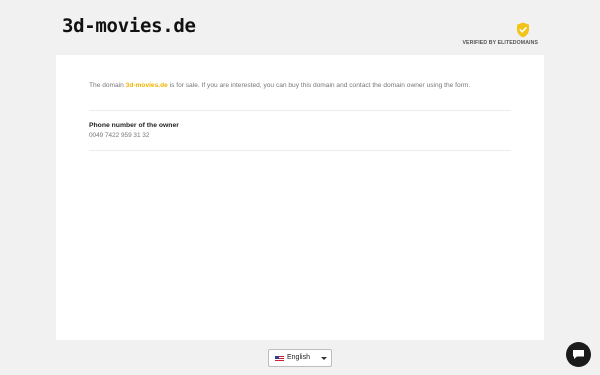  Describe the element at coordinates (324, 358) in the screenshot. I see `chevron-down-icon` at that location.